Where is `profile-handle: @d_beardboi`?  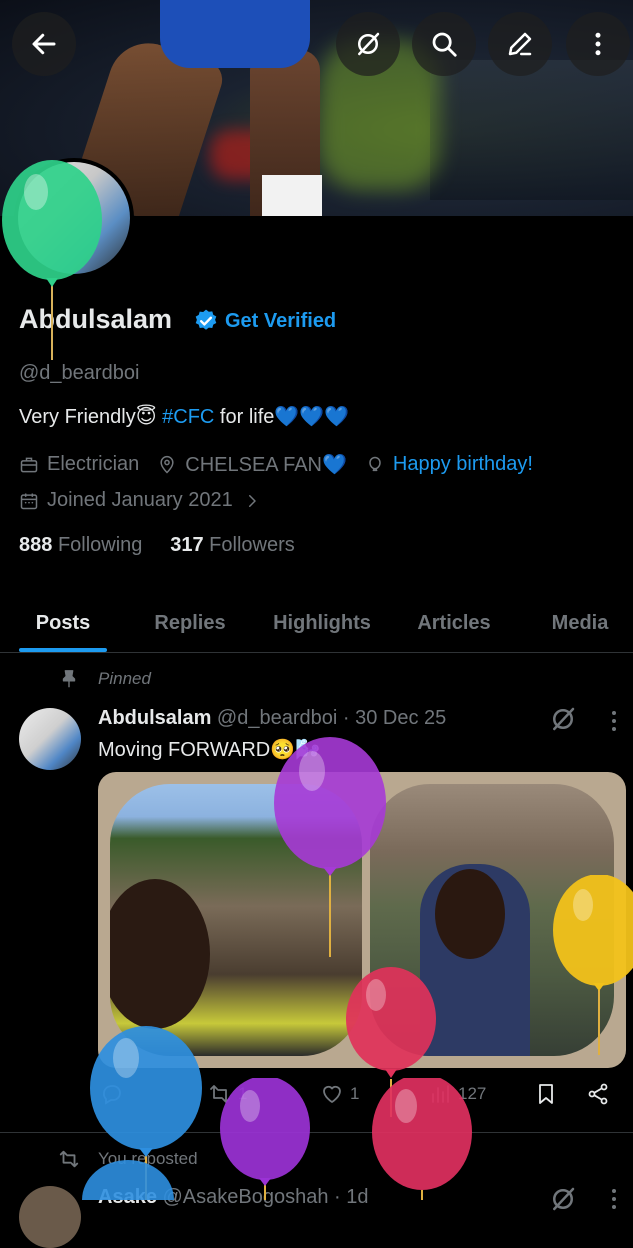 profile-handle: @d_beardboi is located at coordinates (79, 373).